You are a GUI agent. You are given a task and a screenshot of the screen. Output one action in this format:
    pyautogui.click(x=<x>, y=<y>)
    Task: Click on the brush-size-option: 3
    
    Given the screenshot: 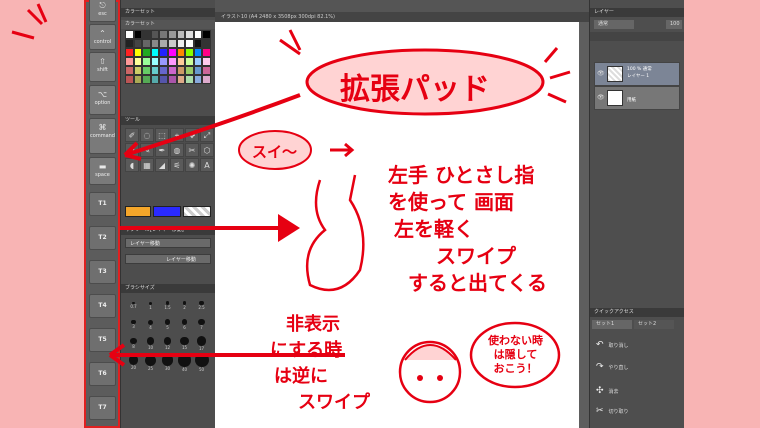 What is the action you would take?
    pyautogui.click(x=133, y=324)
    